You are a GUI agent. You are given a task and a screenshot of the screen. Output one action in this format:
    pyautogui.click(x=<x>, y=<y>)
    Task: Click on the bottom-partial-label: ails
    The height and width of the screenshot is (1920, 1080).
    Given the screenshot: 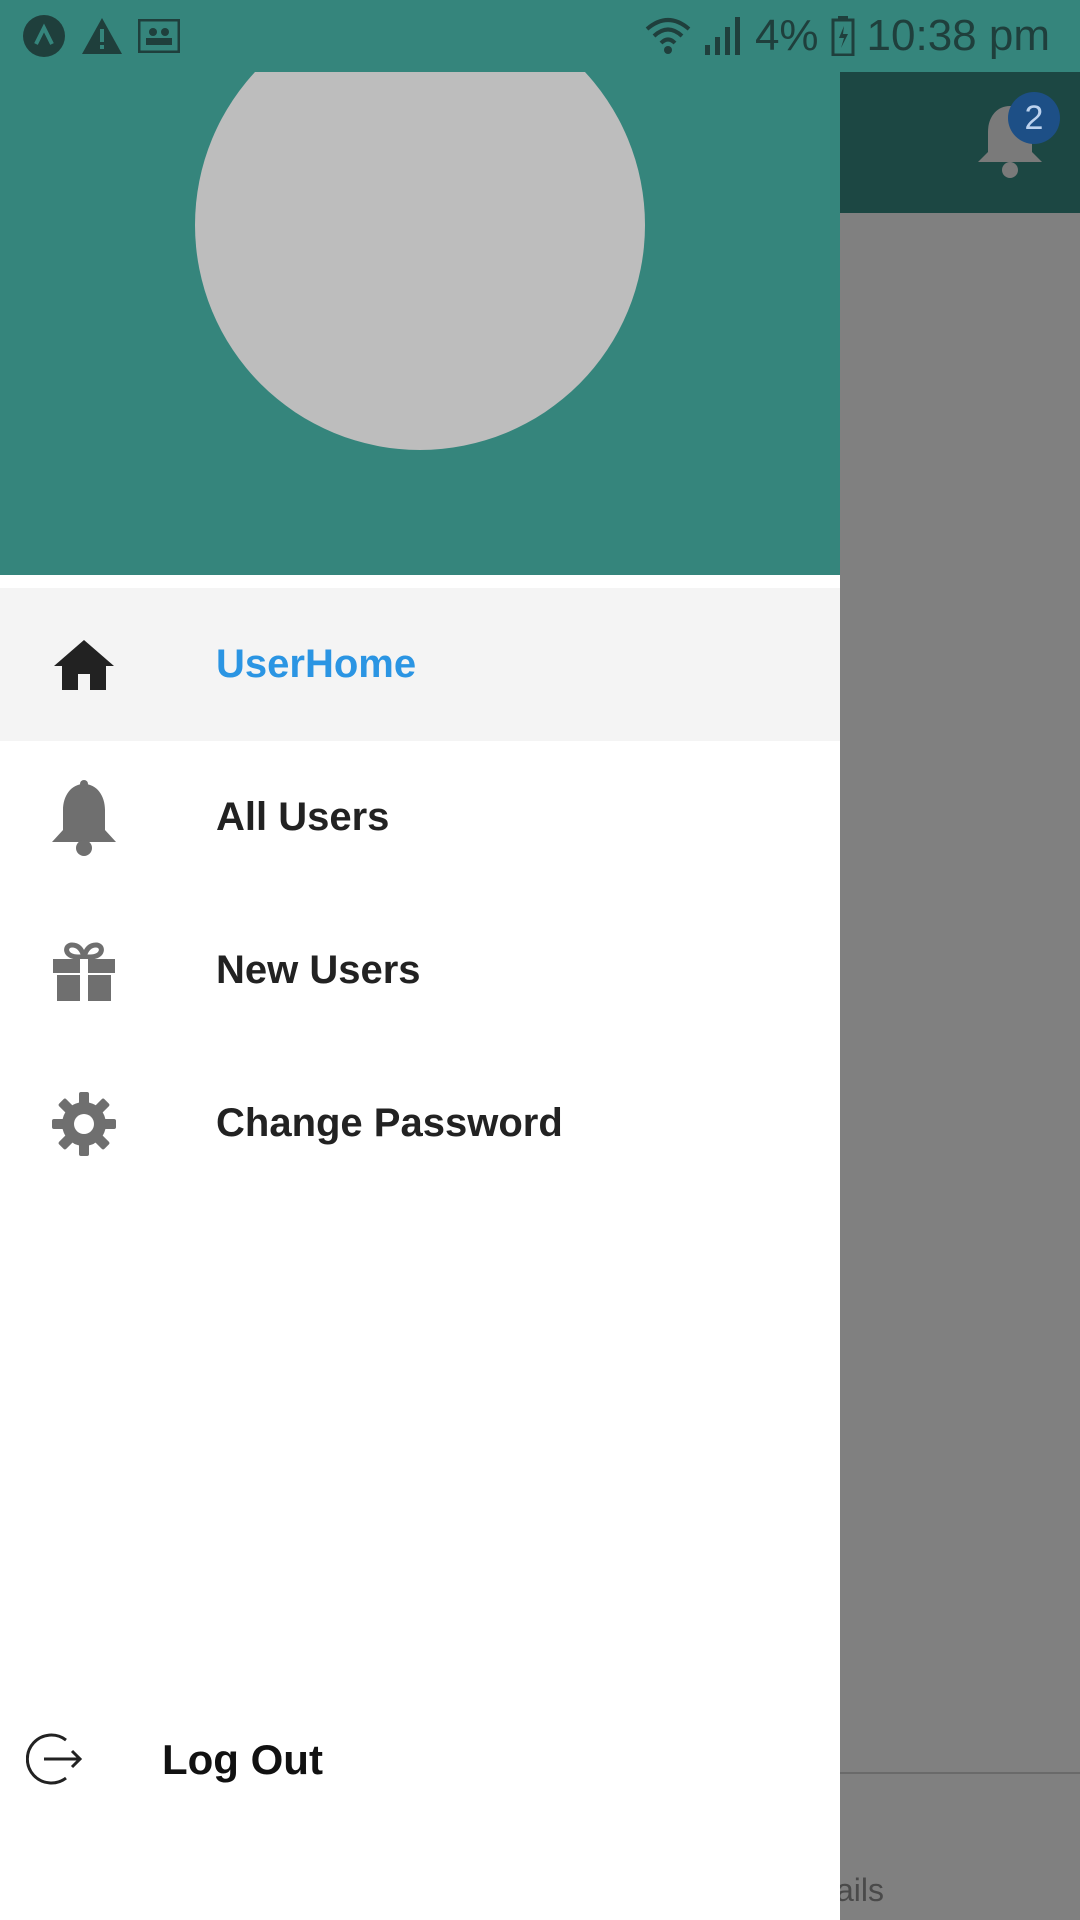 What is the action you would take?
    pyautogui.click(x=860, y=1890)
    